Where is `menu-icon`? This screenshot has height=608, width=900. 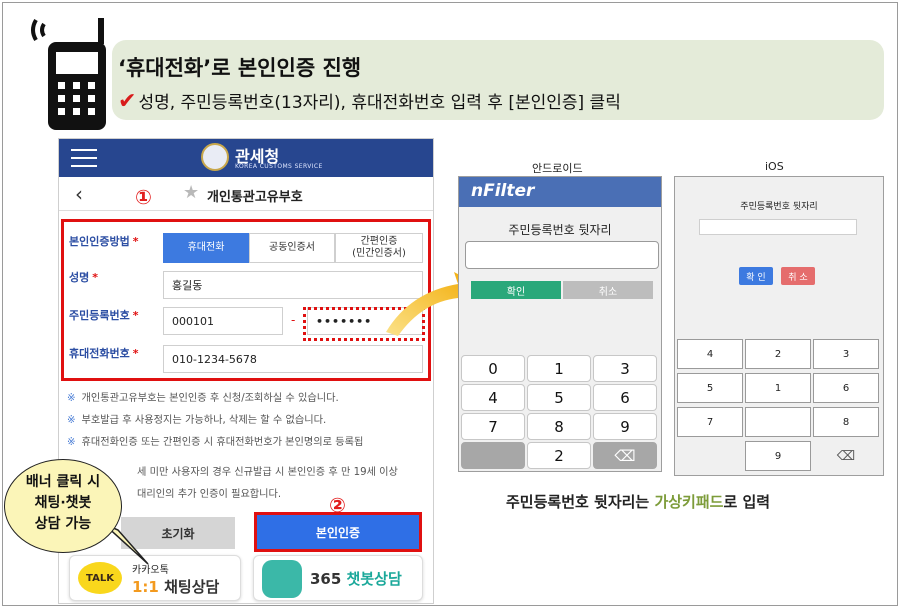
menu-icon is located at coordinates (84, 158).